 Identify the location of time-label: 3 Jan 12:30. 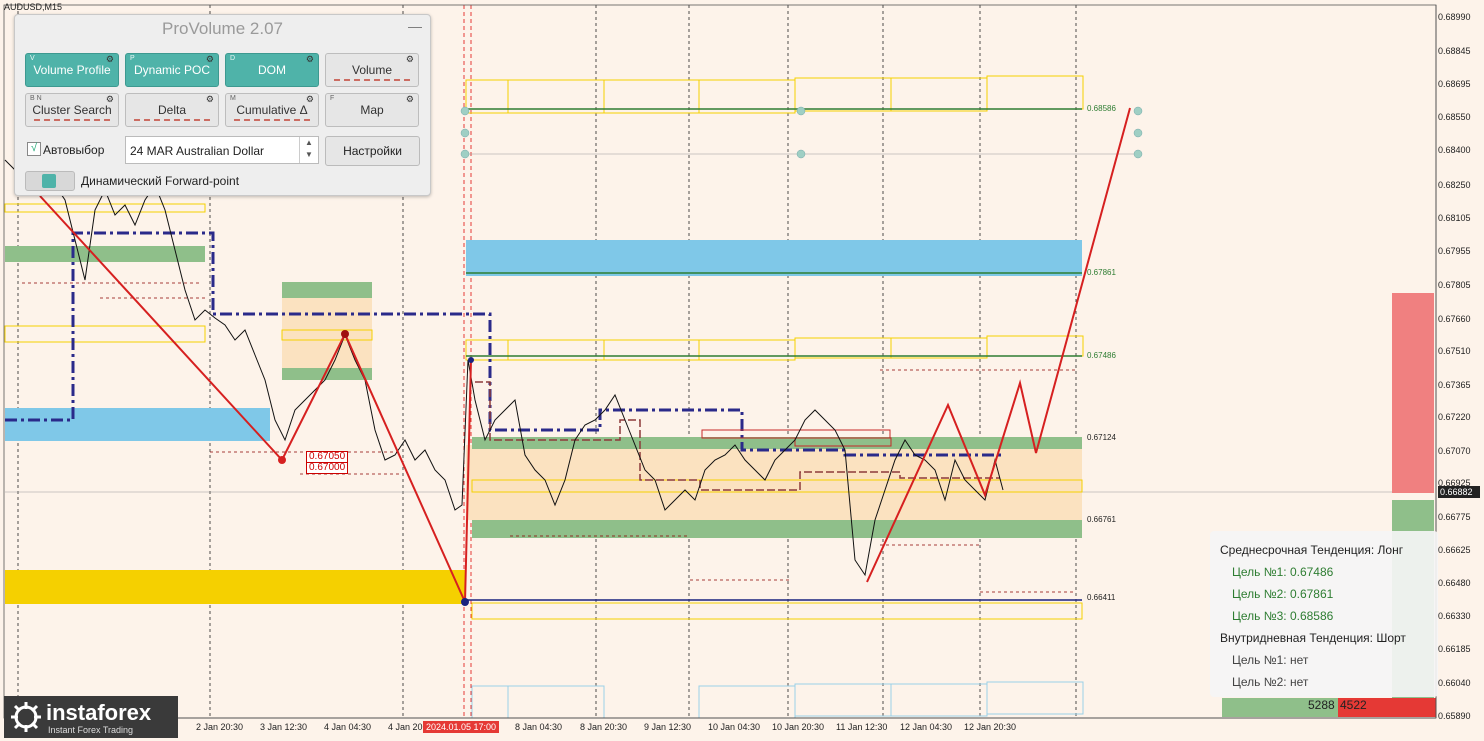
(284, 727).